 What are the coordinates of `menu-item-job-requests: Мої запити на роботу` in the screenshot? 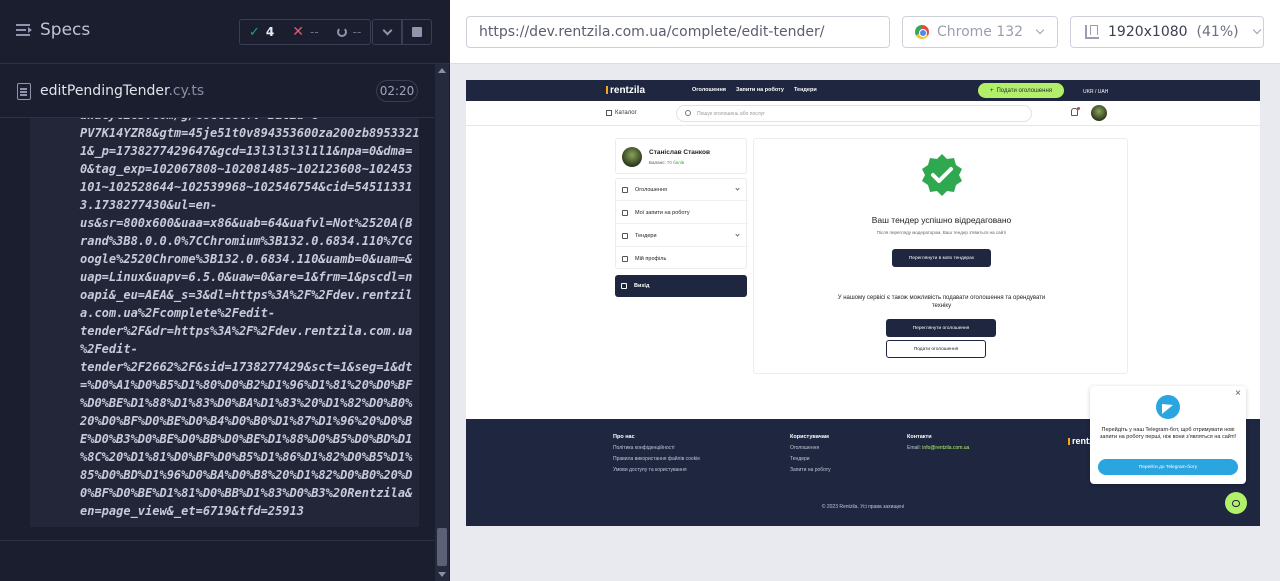 It's located at (682, 213).